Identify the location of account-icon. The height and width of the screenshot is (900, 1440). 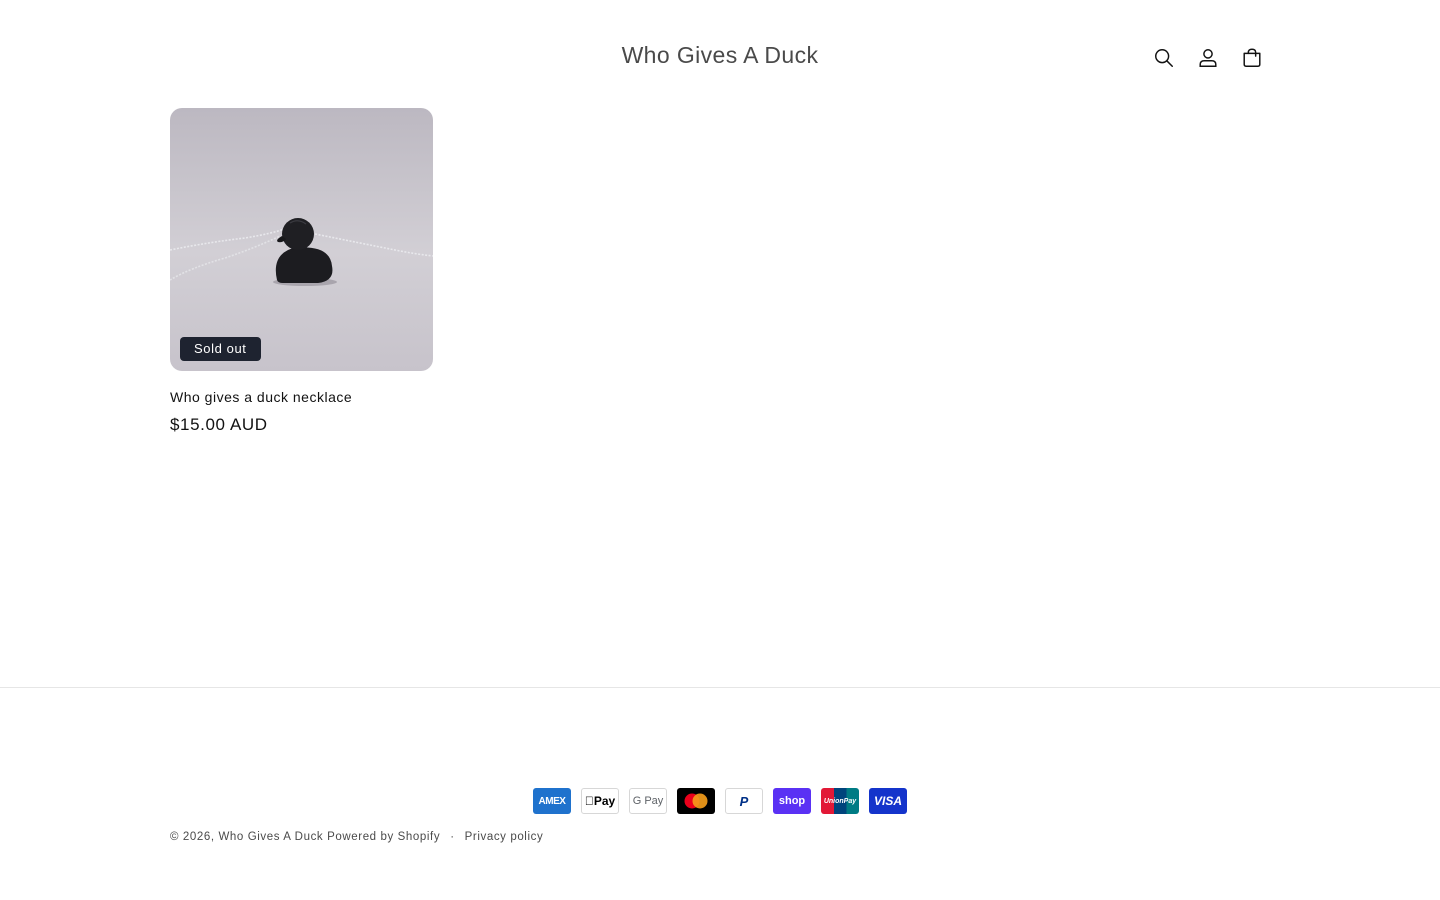
(1208, 58).